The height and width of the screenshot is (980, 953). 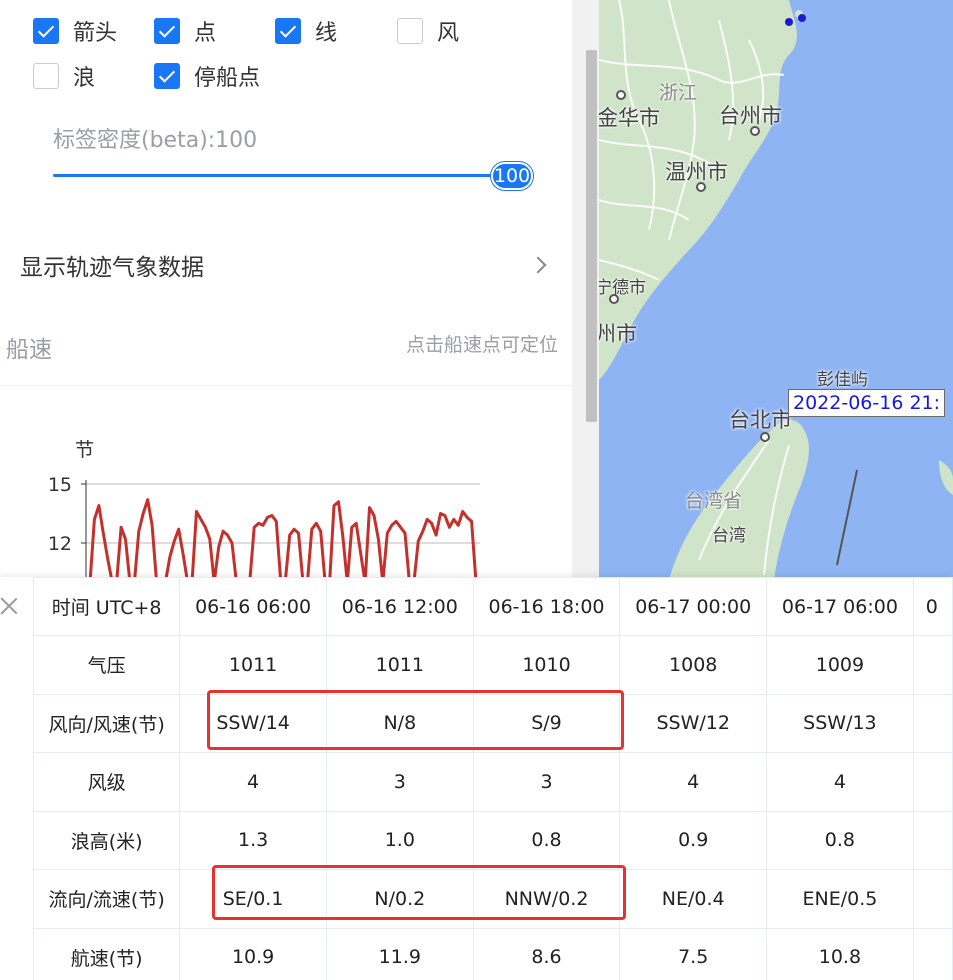 I want to click on checkbox-anchorage-box, so click(x=167, y=76).